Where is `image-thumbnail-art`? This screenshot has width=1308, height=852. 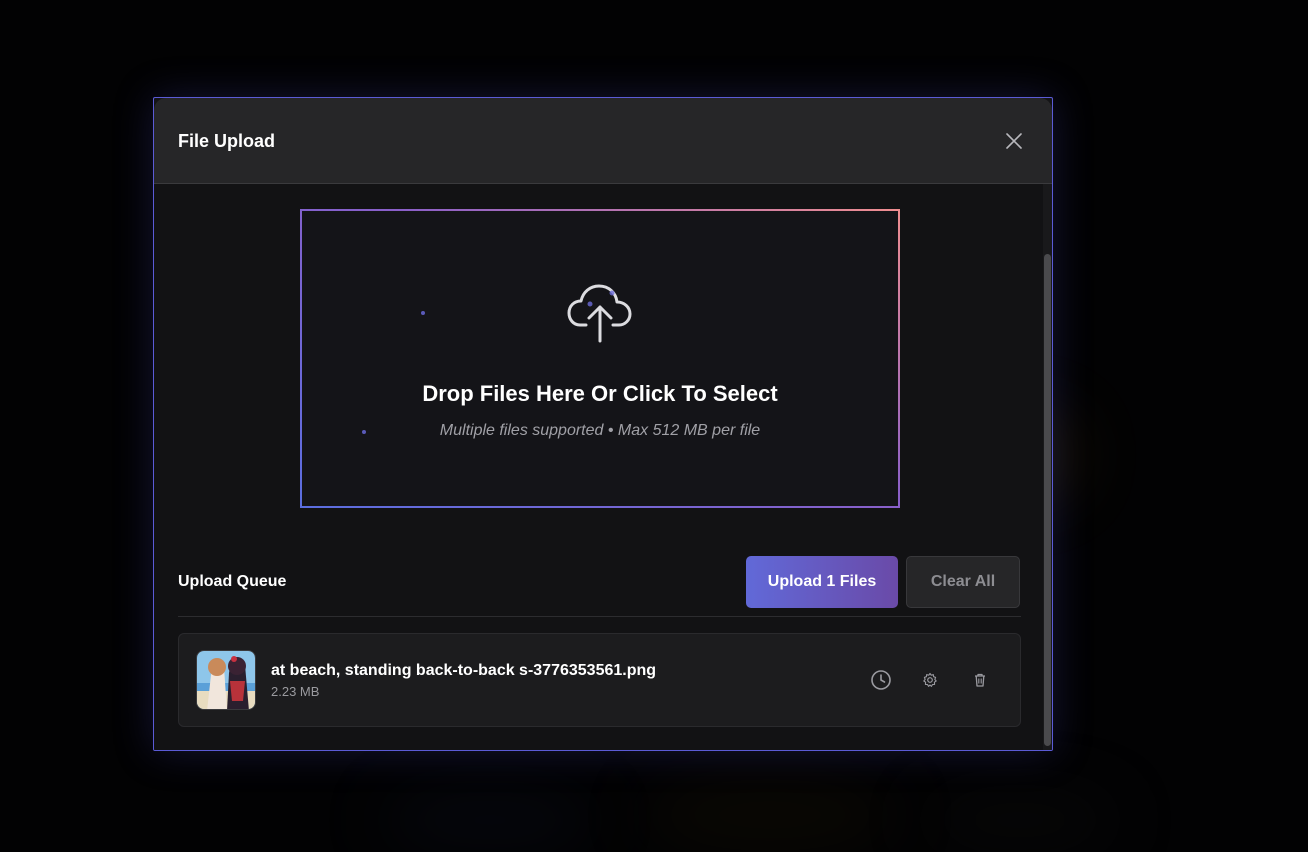 image-thumbnail-art is located at coordinates (226, 680).